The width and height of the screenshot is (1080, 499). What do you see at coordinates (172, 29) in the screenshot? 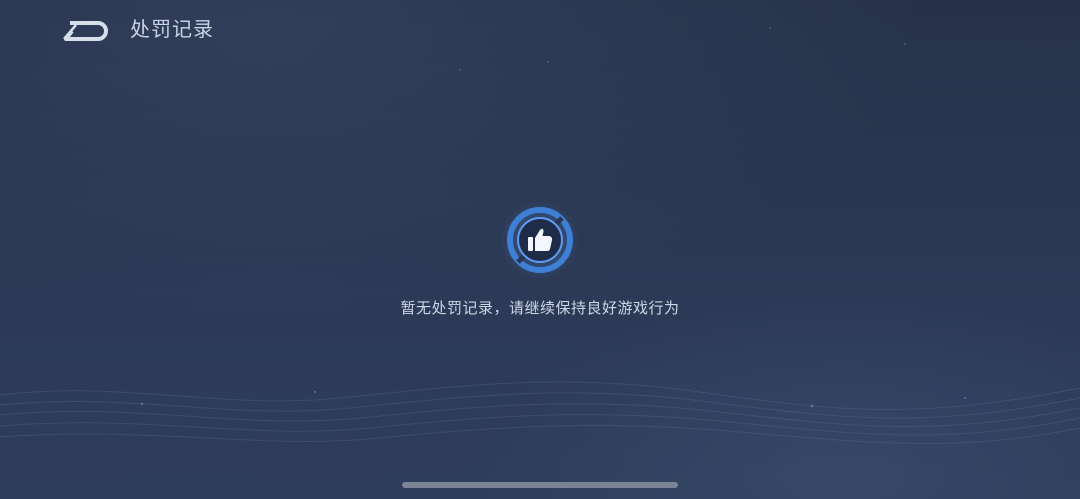
I see `page-title: 处罚记录` at bounding box center [172, 29].